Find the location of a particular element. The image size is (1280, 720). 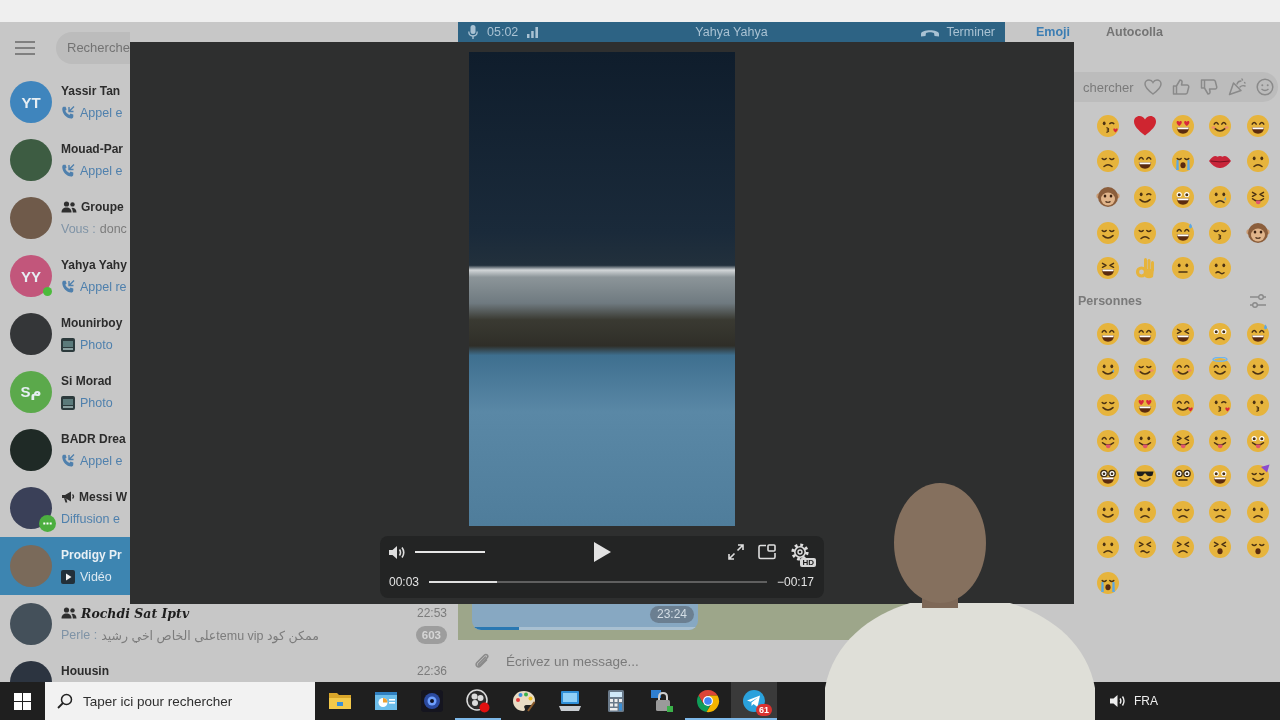

microphone-icon is located at coordinates (473, 32).